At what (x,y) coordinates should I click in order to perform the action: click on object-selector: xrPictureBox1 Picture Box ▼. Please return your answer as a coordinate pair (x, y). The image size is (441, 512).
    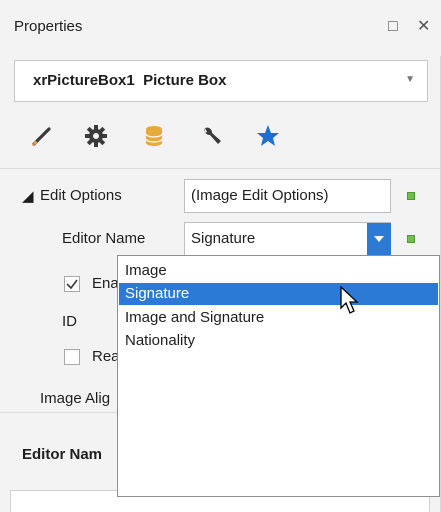
    Looking at the image, I should click on (221, 81).